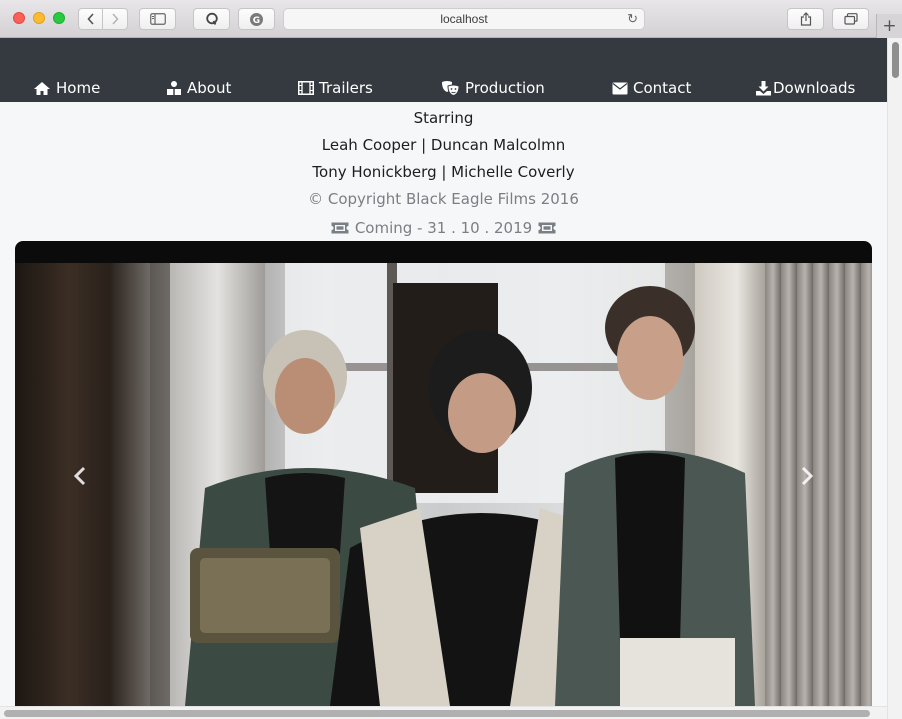  What do you see at coordinates (78, 88) in the screenshot?
I see `nav-home-label: Home` at bounding box center [78, 88].